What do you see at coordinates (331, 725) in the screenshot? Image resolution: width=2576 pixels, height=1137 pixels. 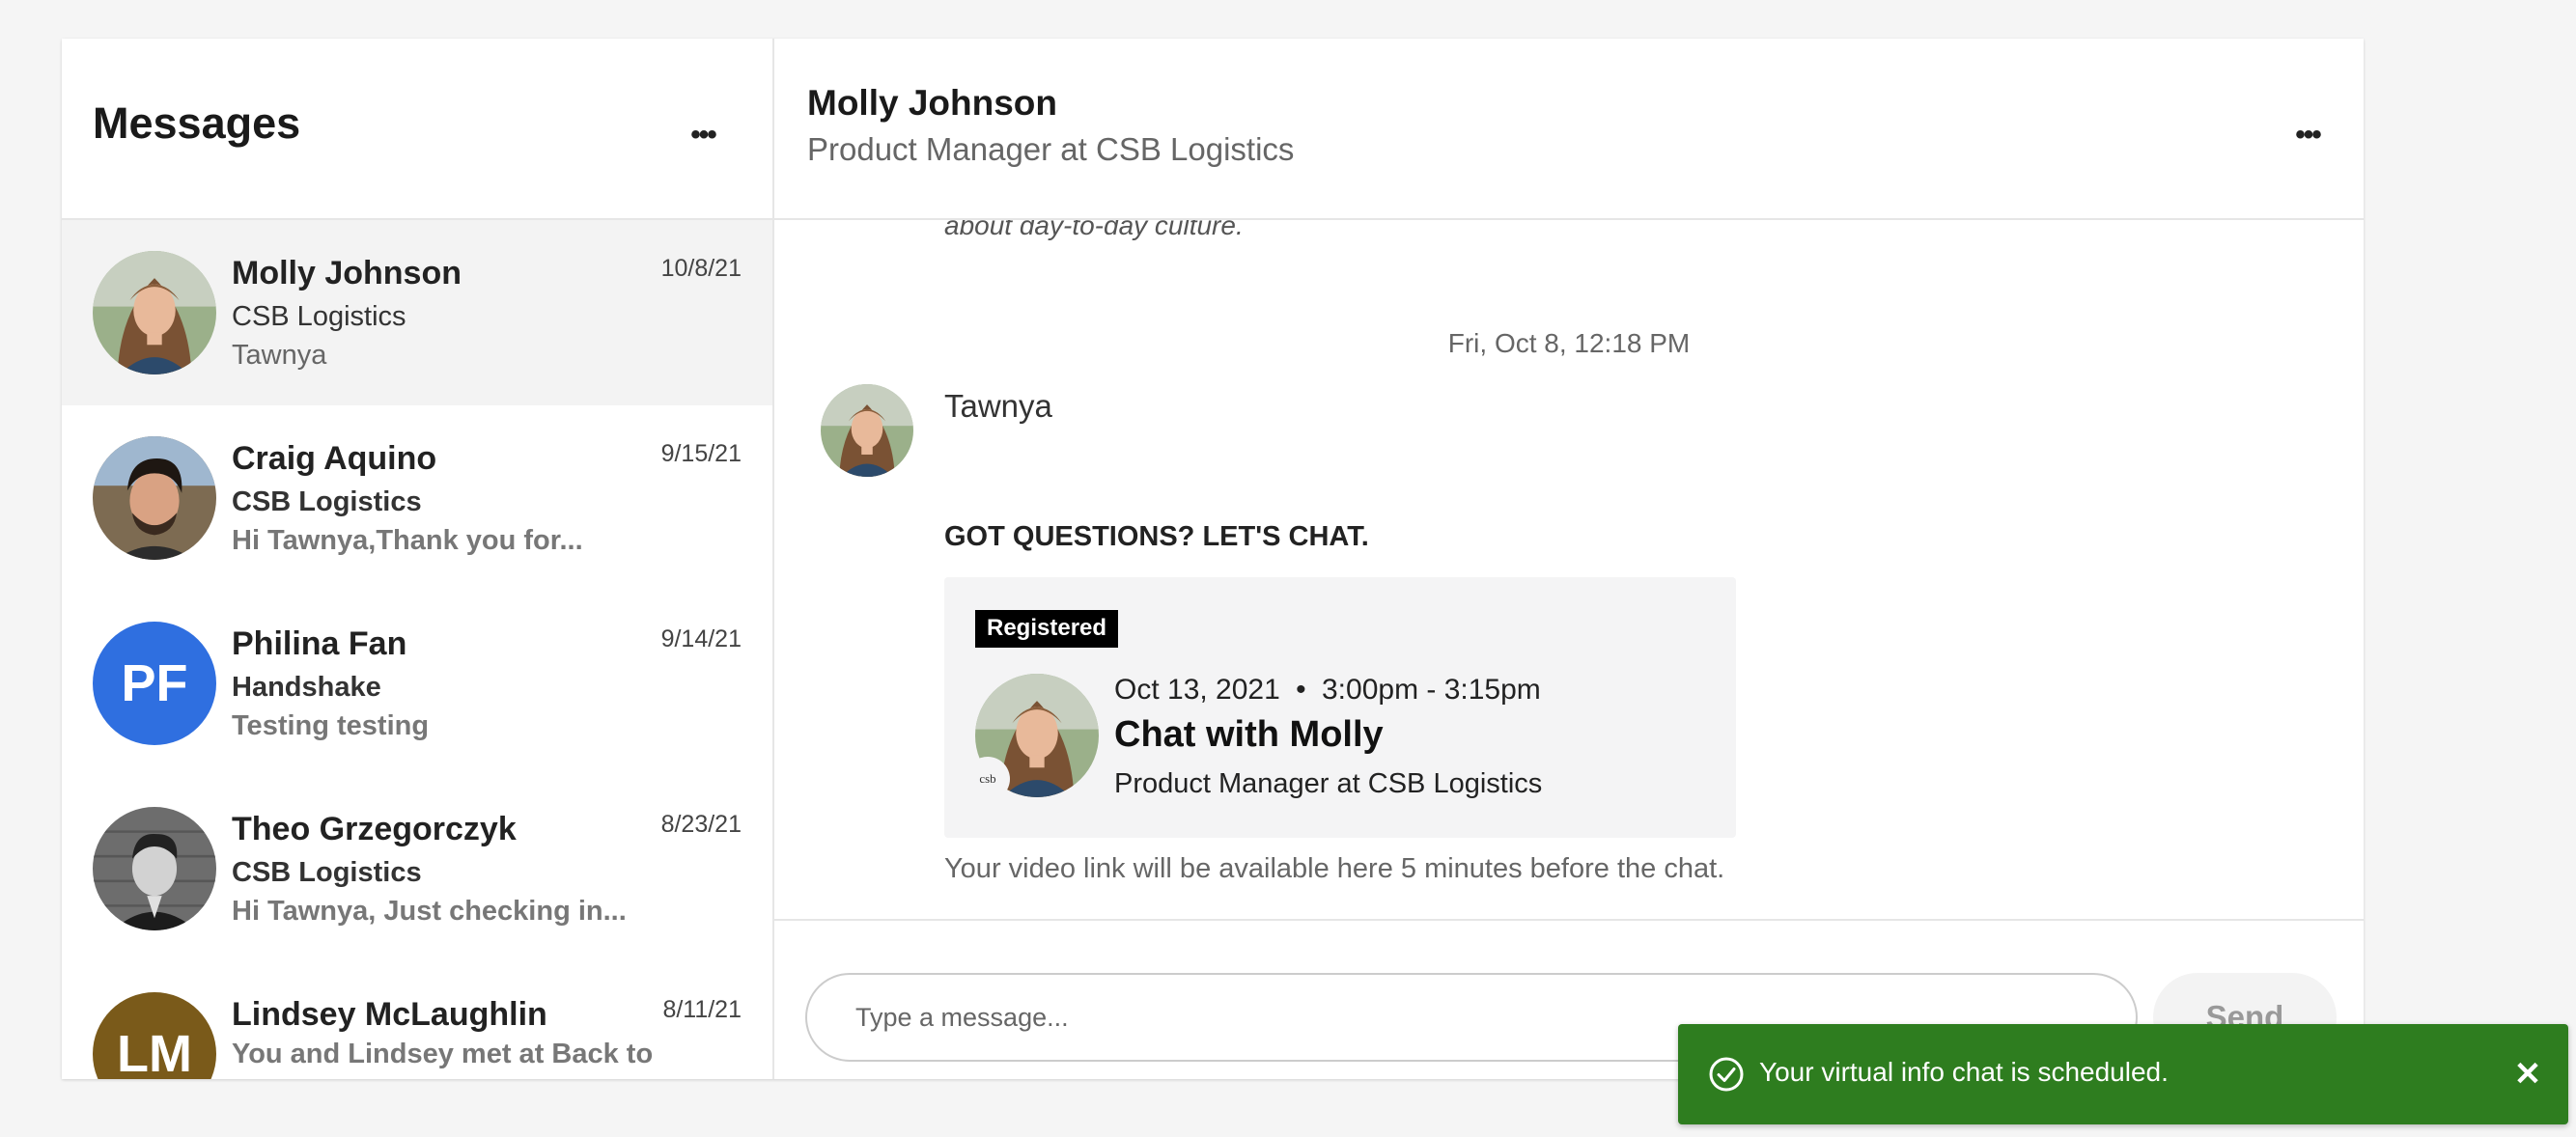 I see `conversation-preview: Testing testing` at bounding box center [331, 725].